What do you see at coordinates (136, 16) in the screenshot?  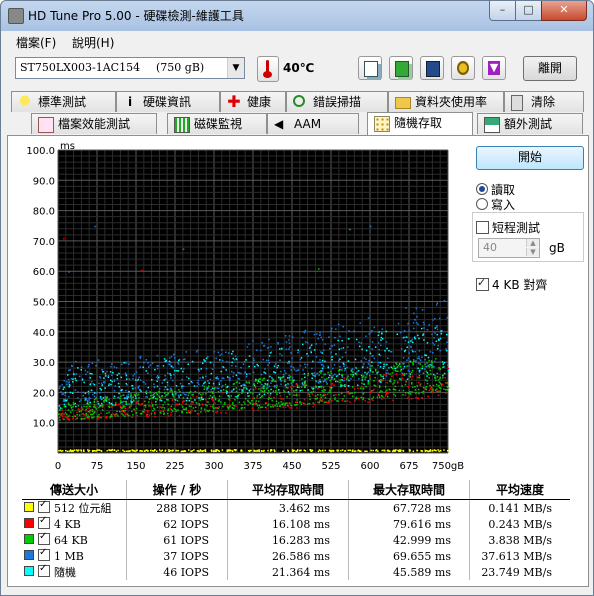 I see `window-title: HD Tune Pro 5.00 - 硬碟檢測-維護工具` at bounding box center [136, 16].